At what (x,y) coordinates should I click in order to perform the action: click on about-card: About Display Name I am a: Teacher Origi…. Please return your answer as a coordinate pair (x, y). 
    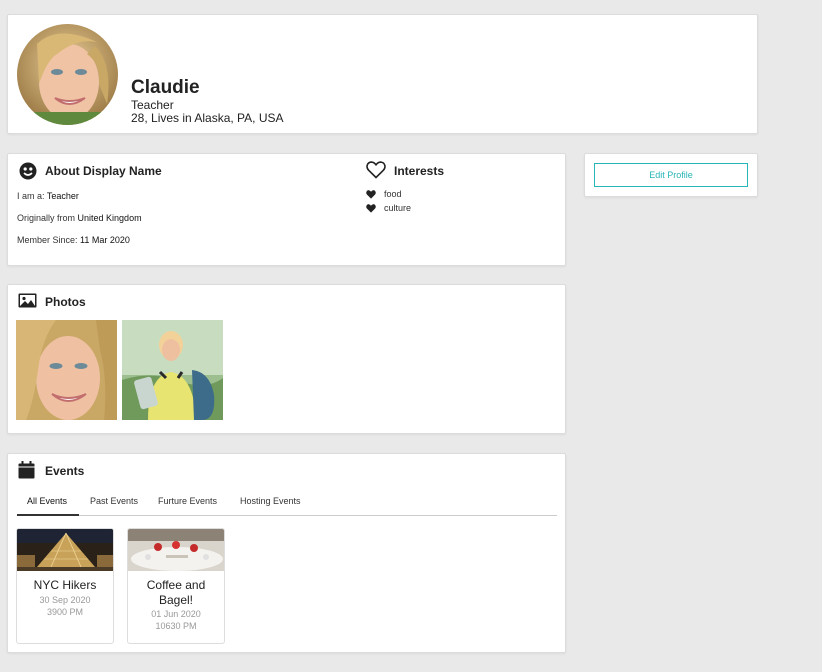
    Looking at the image, I should click on (286, 209).